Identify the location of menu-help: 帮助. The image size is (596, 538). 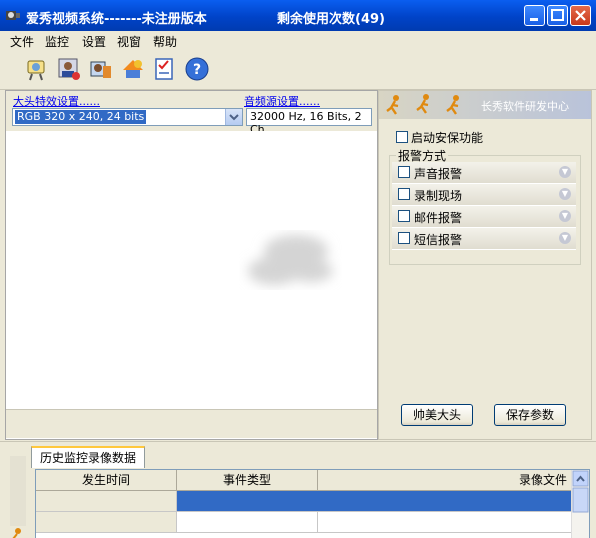
(165, 41).